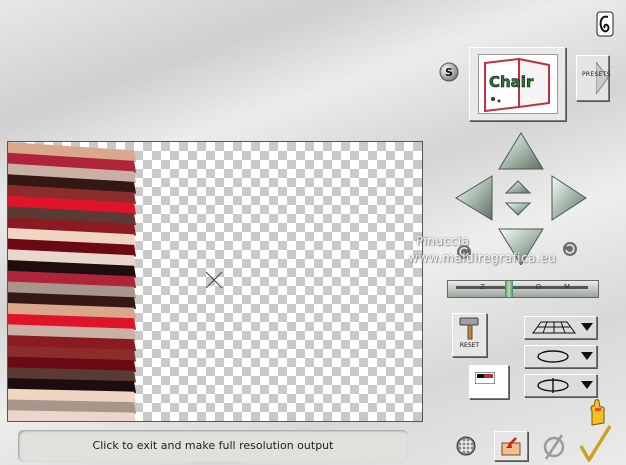 This screenshot has width=626, height=465. I want to click on preset-thumbnail: Chair, so click(517, 84).